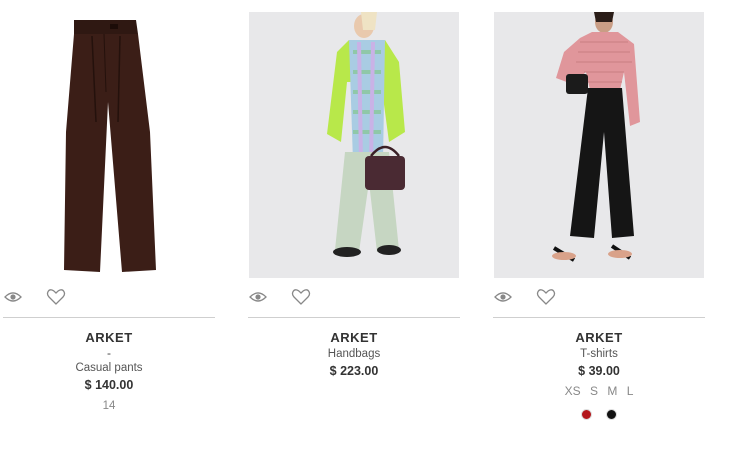  Describe the element at coordinates (109, 406) in the screenshot. I see `product-count: 14` at that location.